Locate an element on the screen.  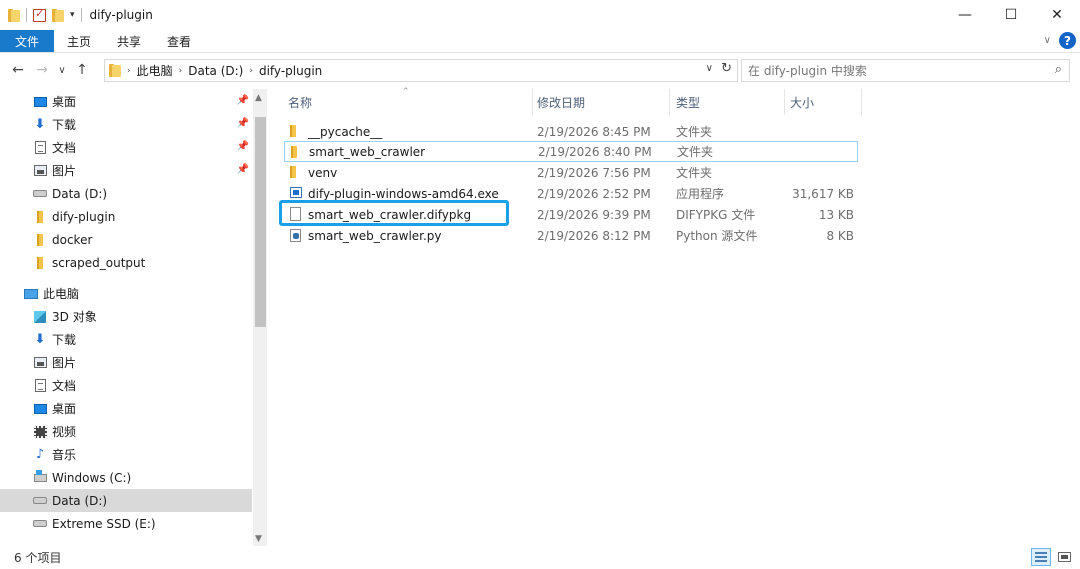
python-file-icon is located at coordinates (295, 235).